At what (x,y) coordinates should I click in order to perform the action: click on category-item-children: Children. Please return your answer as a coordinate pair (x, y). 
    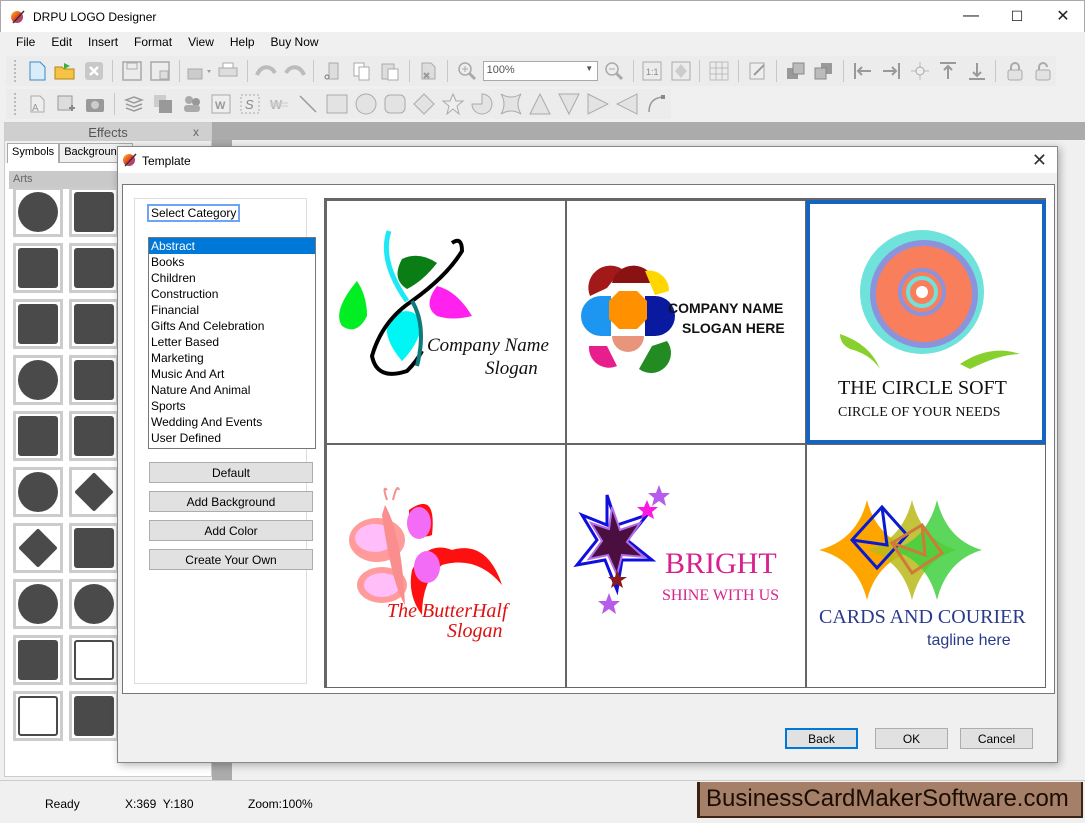
    Looking at the image, I should click on (232, 278).